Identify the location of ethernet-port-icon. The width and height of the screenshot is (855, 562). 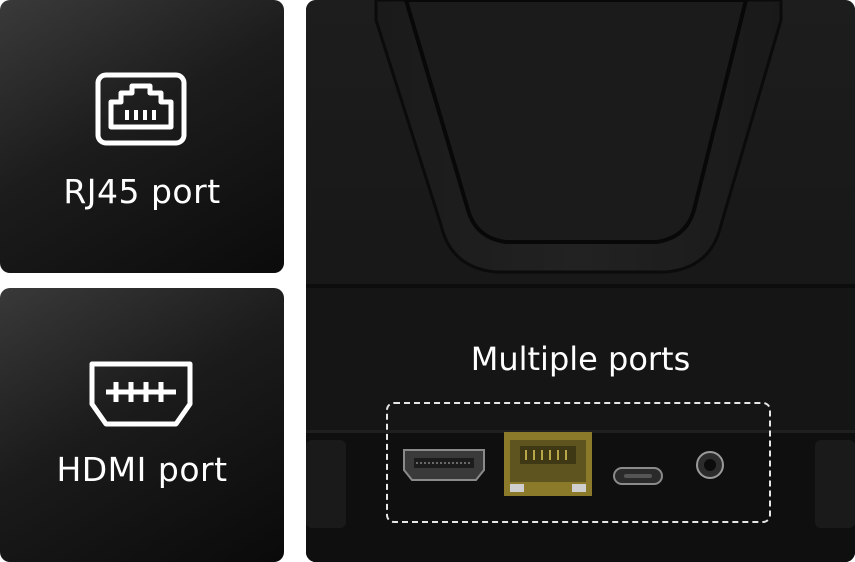
(141, 109).